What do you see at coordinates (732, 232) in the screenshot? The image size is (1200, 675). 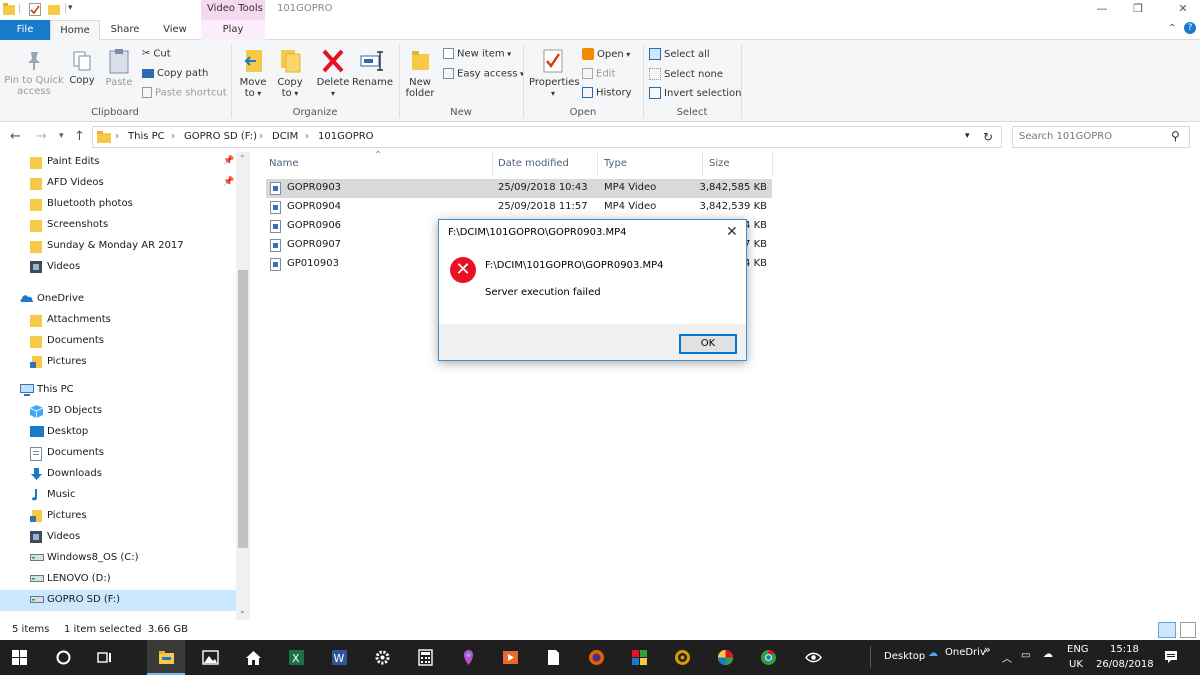 I see `dialog-close-button: ✕` at bounding box center [732, 232].